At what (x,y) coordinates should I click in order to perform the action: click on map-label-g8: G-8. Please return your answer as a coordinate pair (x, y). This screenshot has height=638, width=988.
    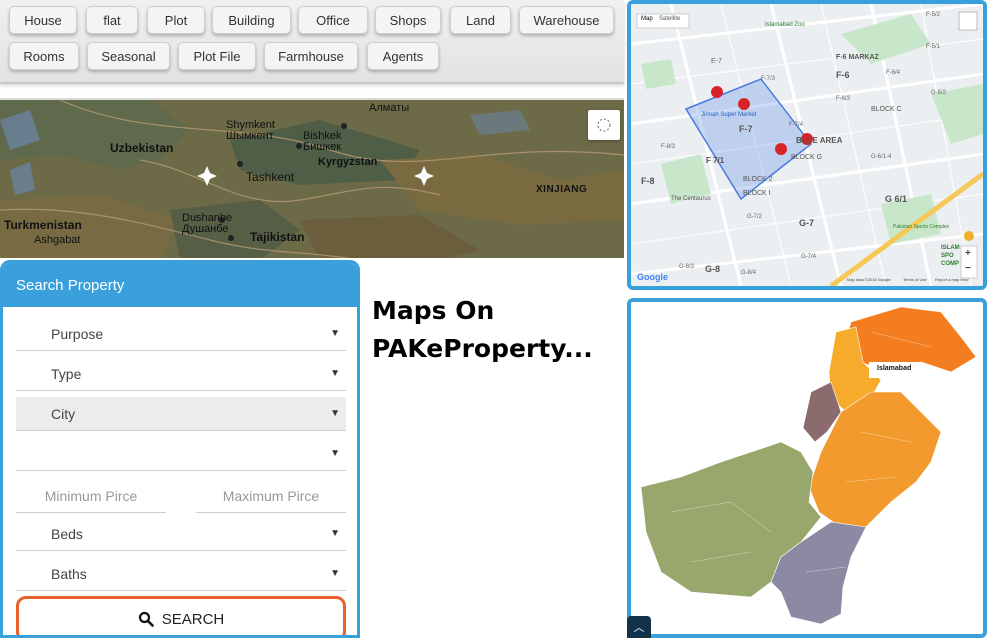
    Looking at the image, I should click on (713, 269).